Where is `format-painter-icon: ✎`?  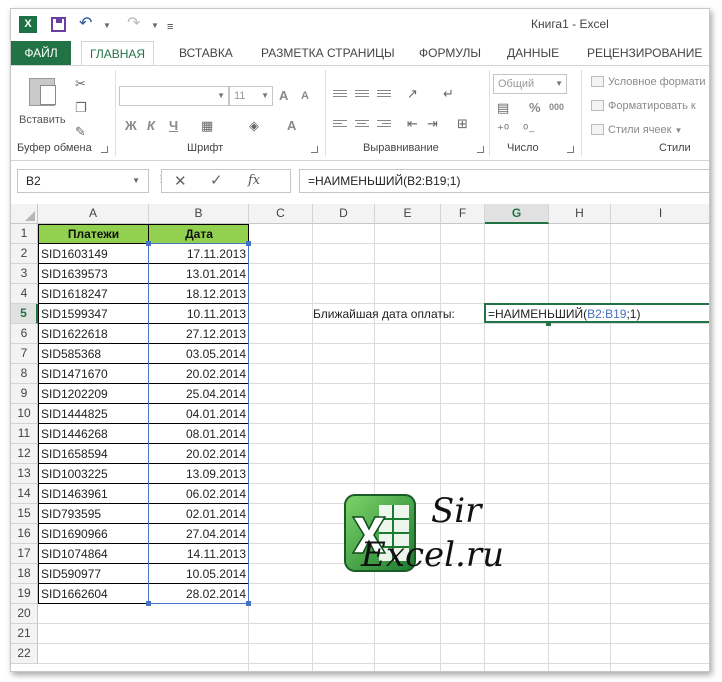 format-painter-icon: ✎ is located at coordinates (80, 132).